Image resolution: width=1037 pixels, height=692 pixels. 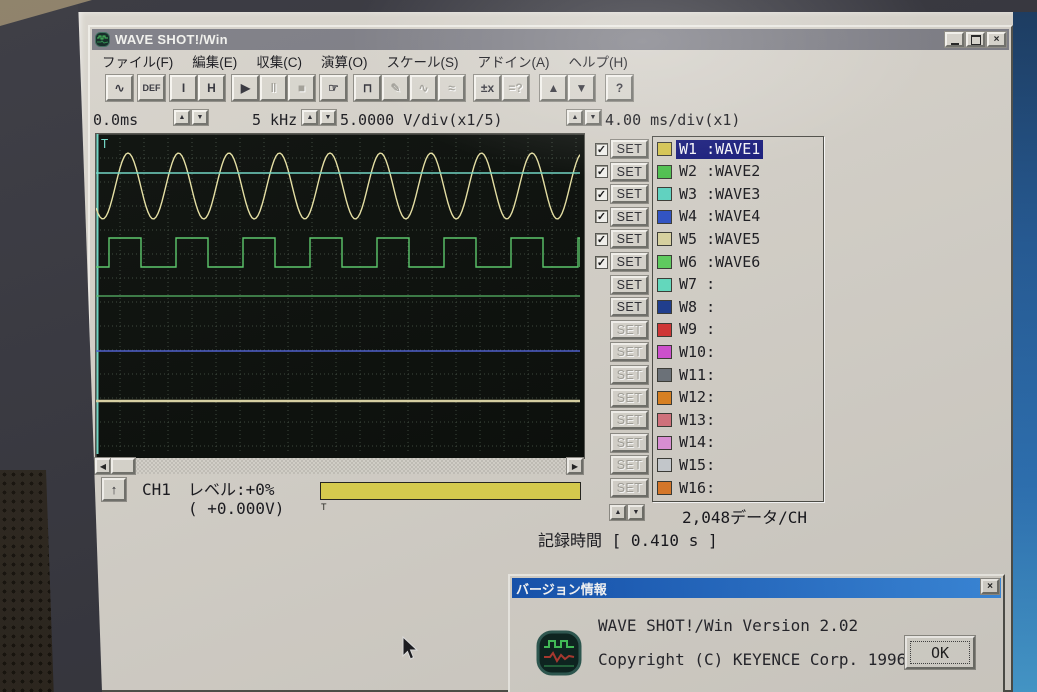 I want to click on erase-wave-button: ✎, so click(x=395, y=88).